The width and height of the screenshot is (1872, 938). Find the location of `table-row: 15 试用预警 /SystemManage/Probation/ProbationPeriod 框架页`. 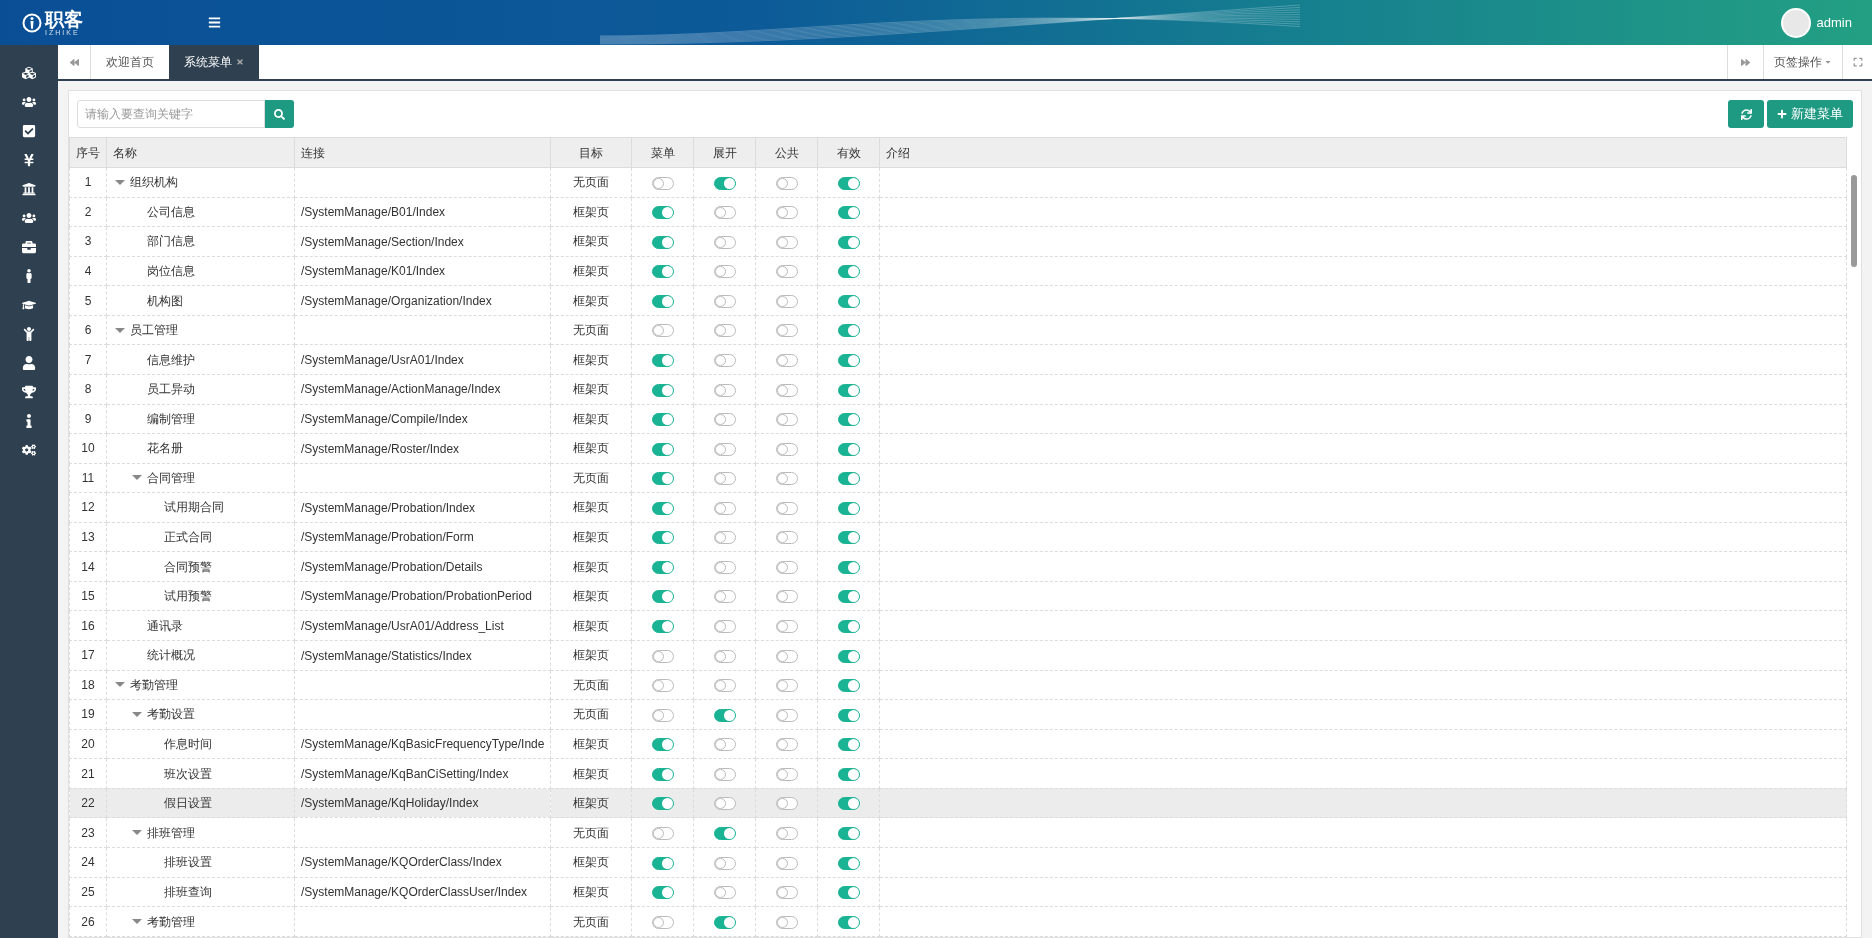

table-row: 15 试用预警 /SystemManage/Probation/ProbationPeriod 框架页 is located at coordinates (958, 596).